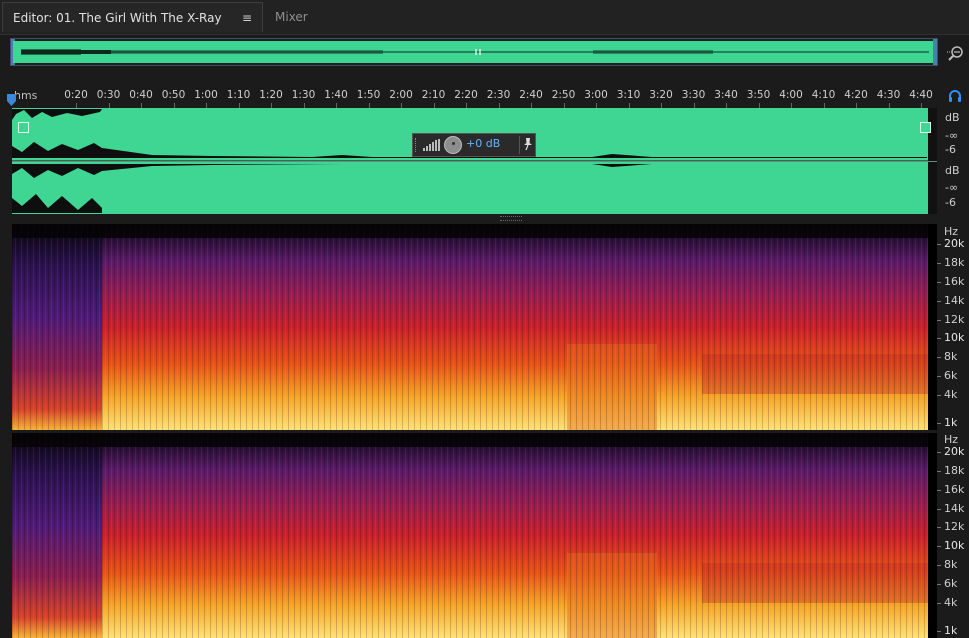 Image resolution: width=969 pixels, height=638 pixels. I want to click on ruler-tick-label: 3:00, so click(596, 95).